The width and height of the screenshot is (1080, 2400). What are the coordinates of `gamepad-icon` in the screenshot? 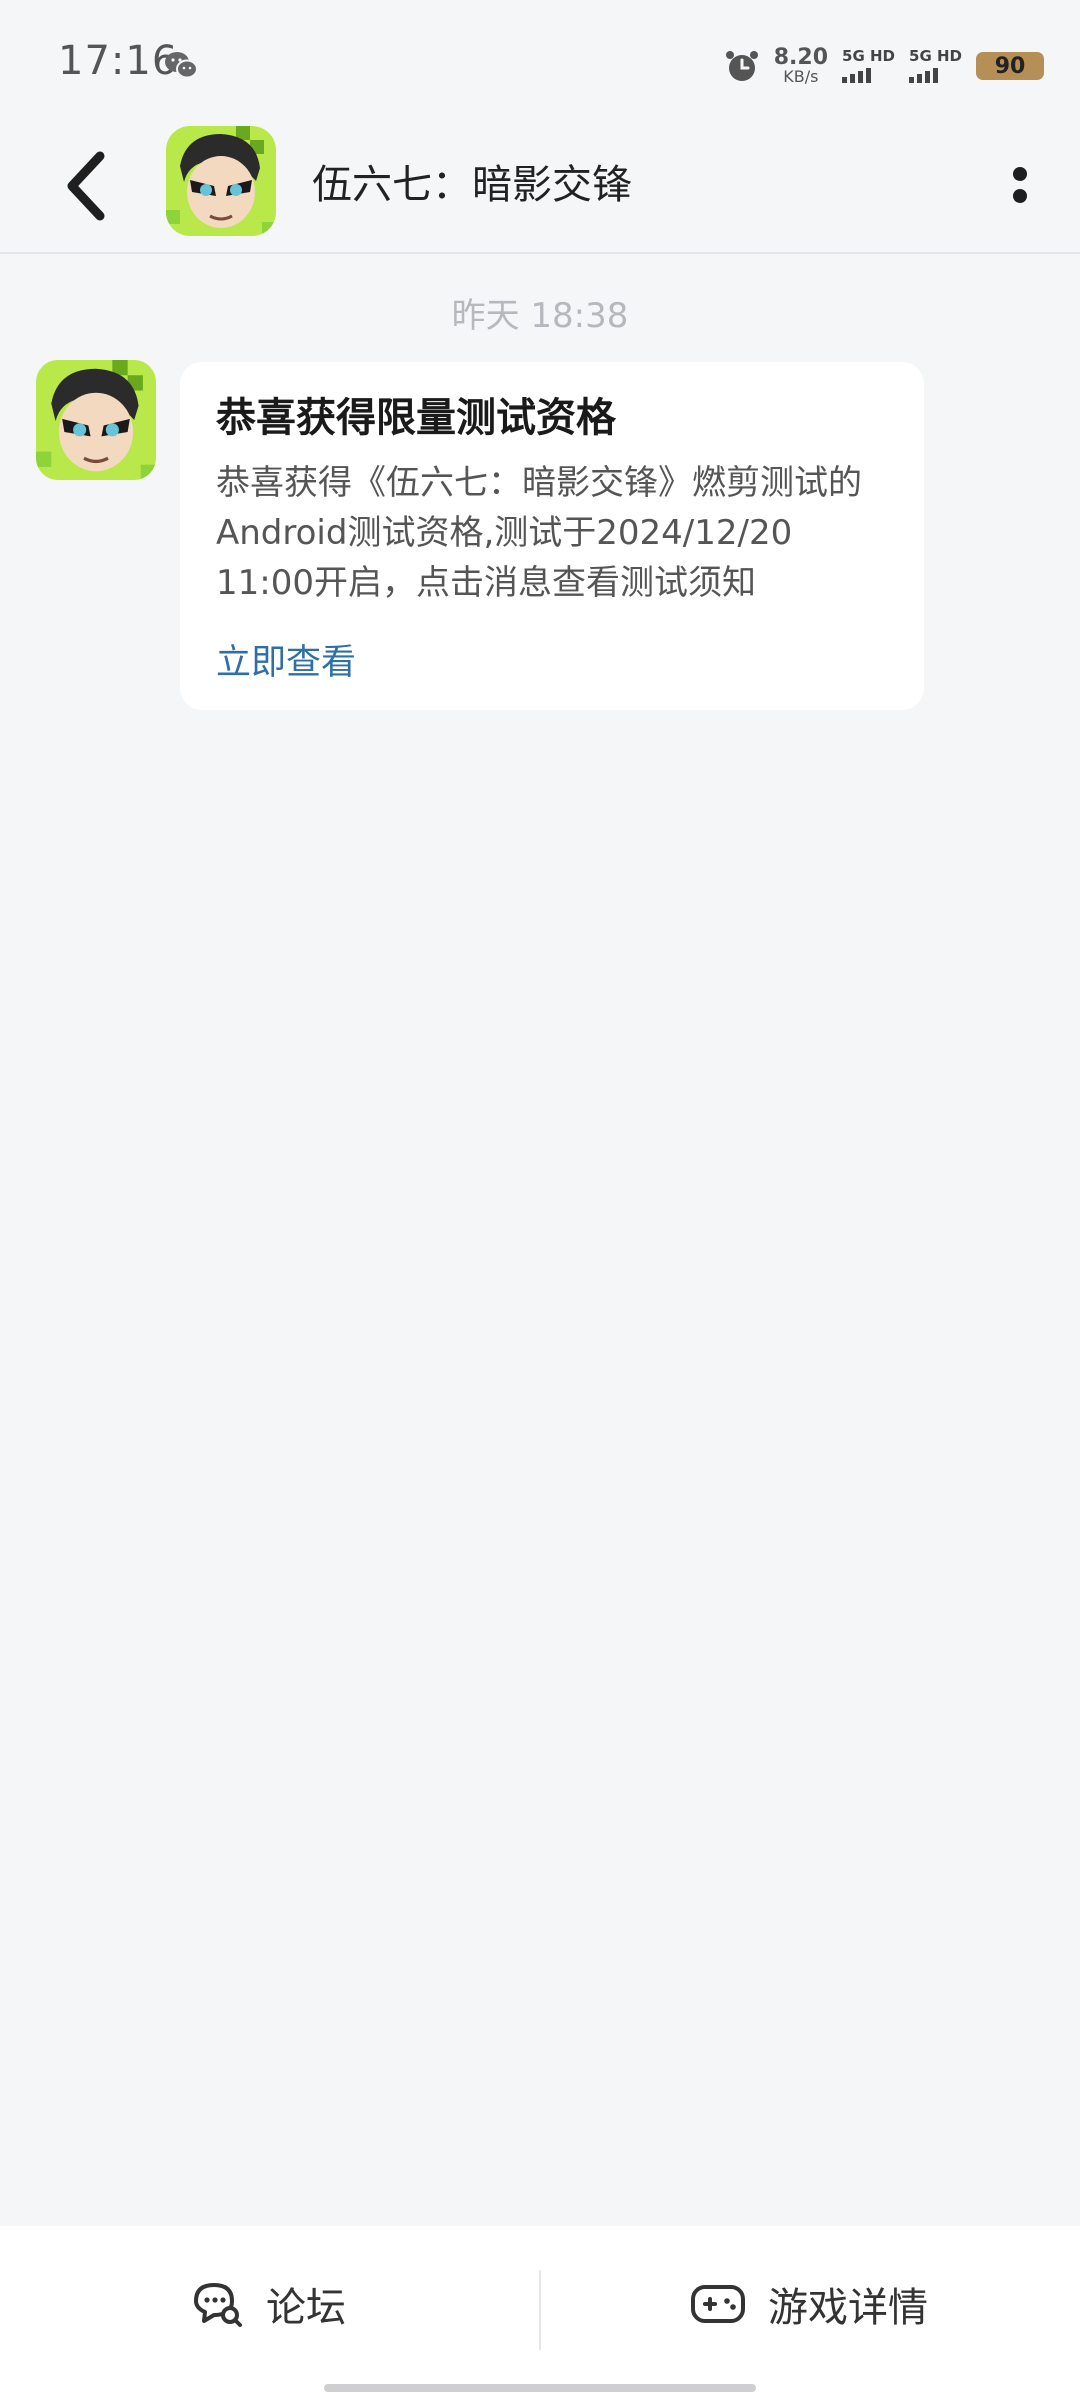 It's located at (718, 2304).